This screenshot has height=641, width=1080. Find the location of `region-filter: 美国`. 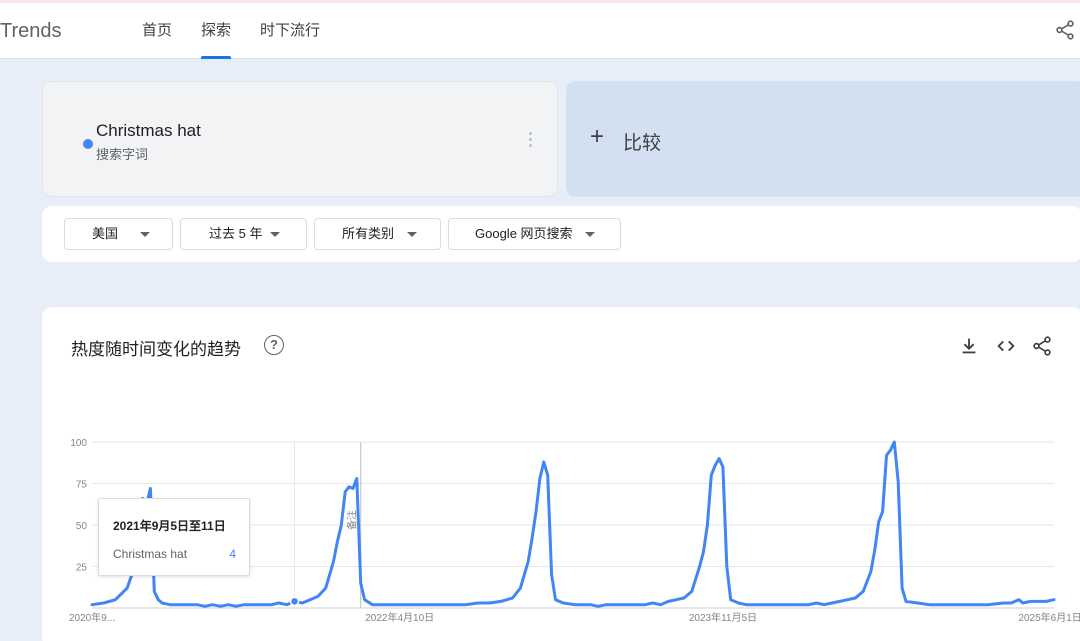

region-filter: 美国 is located at coordinates (118, 234).